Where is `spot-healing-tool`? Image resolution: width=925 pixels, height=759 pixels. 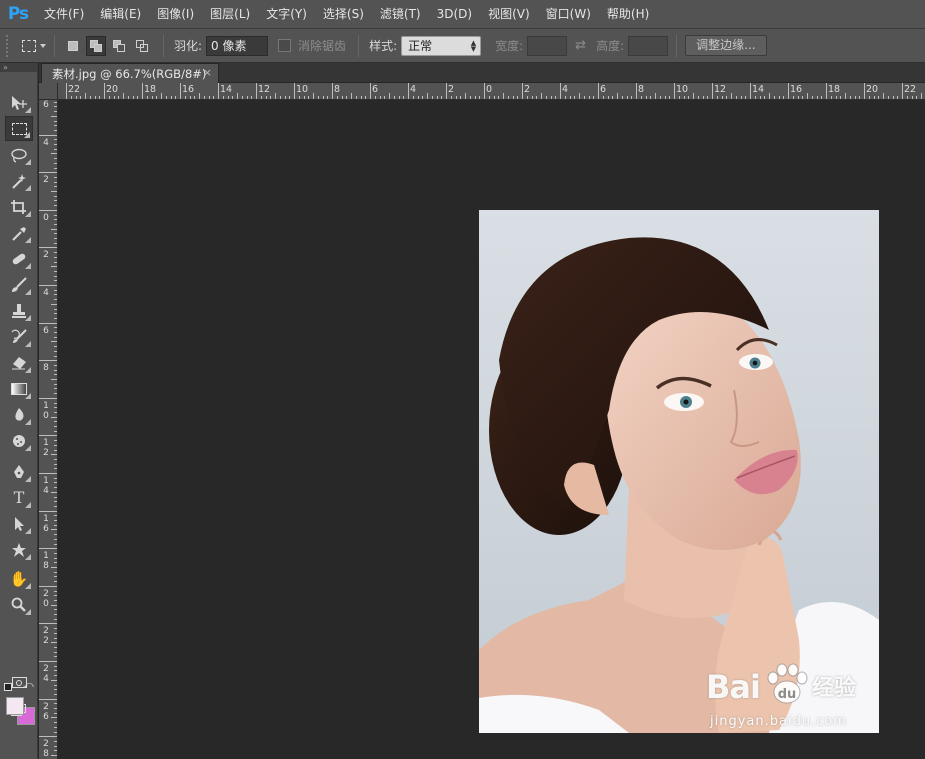 spot-healing-tool is located at coordinates (19, 258).